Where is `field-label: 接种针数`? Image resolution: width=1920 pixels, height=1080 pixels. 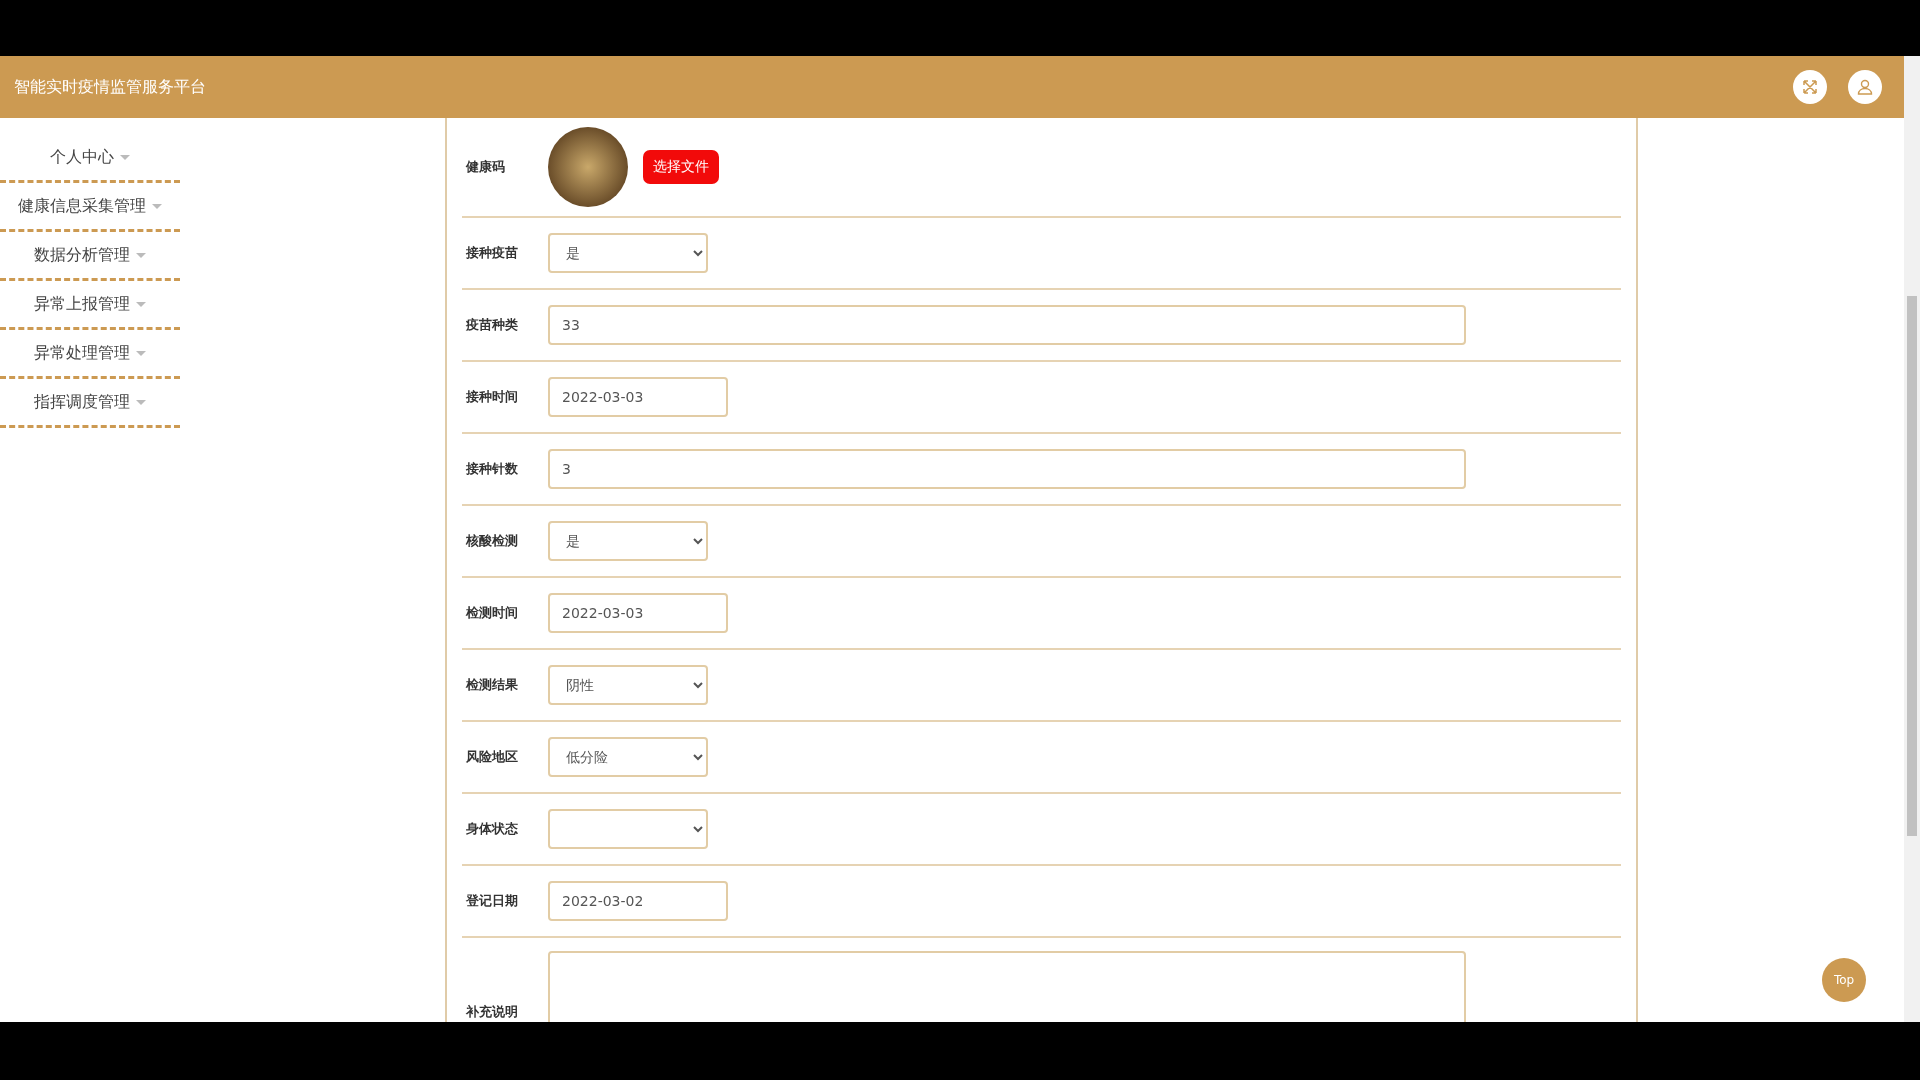 field-label: 接种针数 is located at coordinates (492, 469).